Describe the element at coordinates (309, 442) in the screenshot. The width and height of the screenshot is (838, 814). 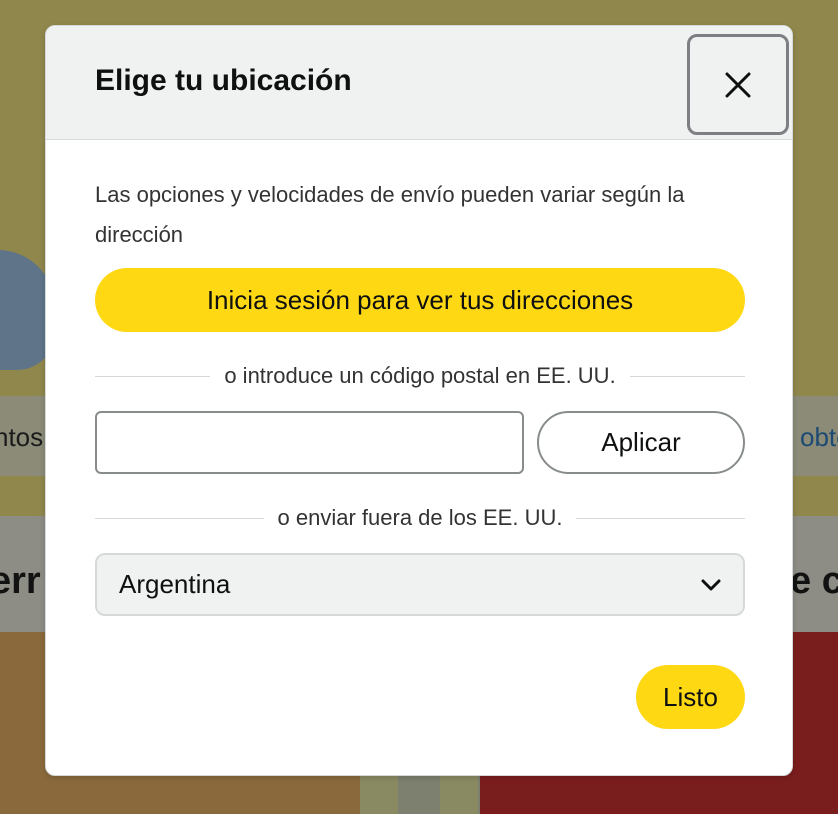
I see `zip-code-input` at that location.